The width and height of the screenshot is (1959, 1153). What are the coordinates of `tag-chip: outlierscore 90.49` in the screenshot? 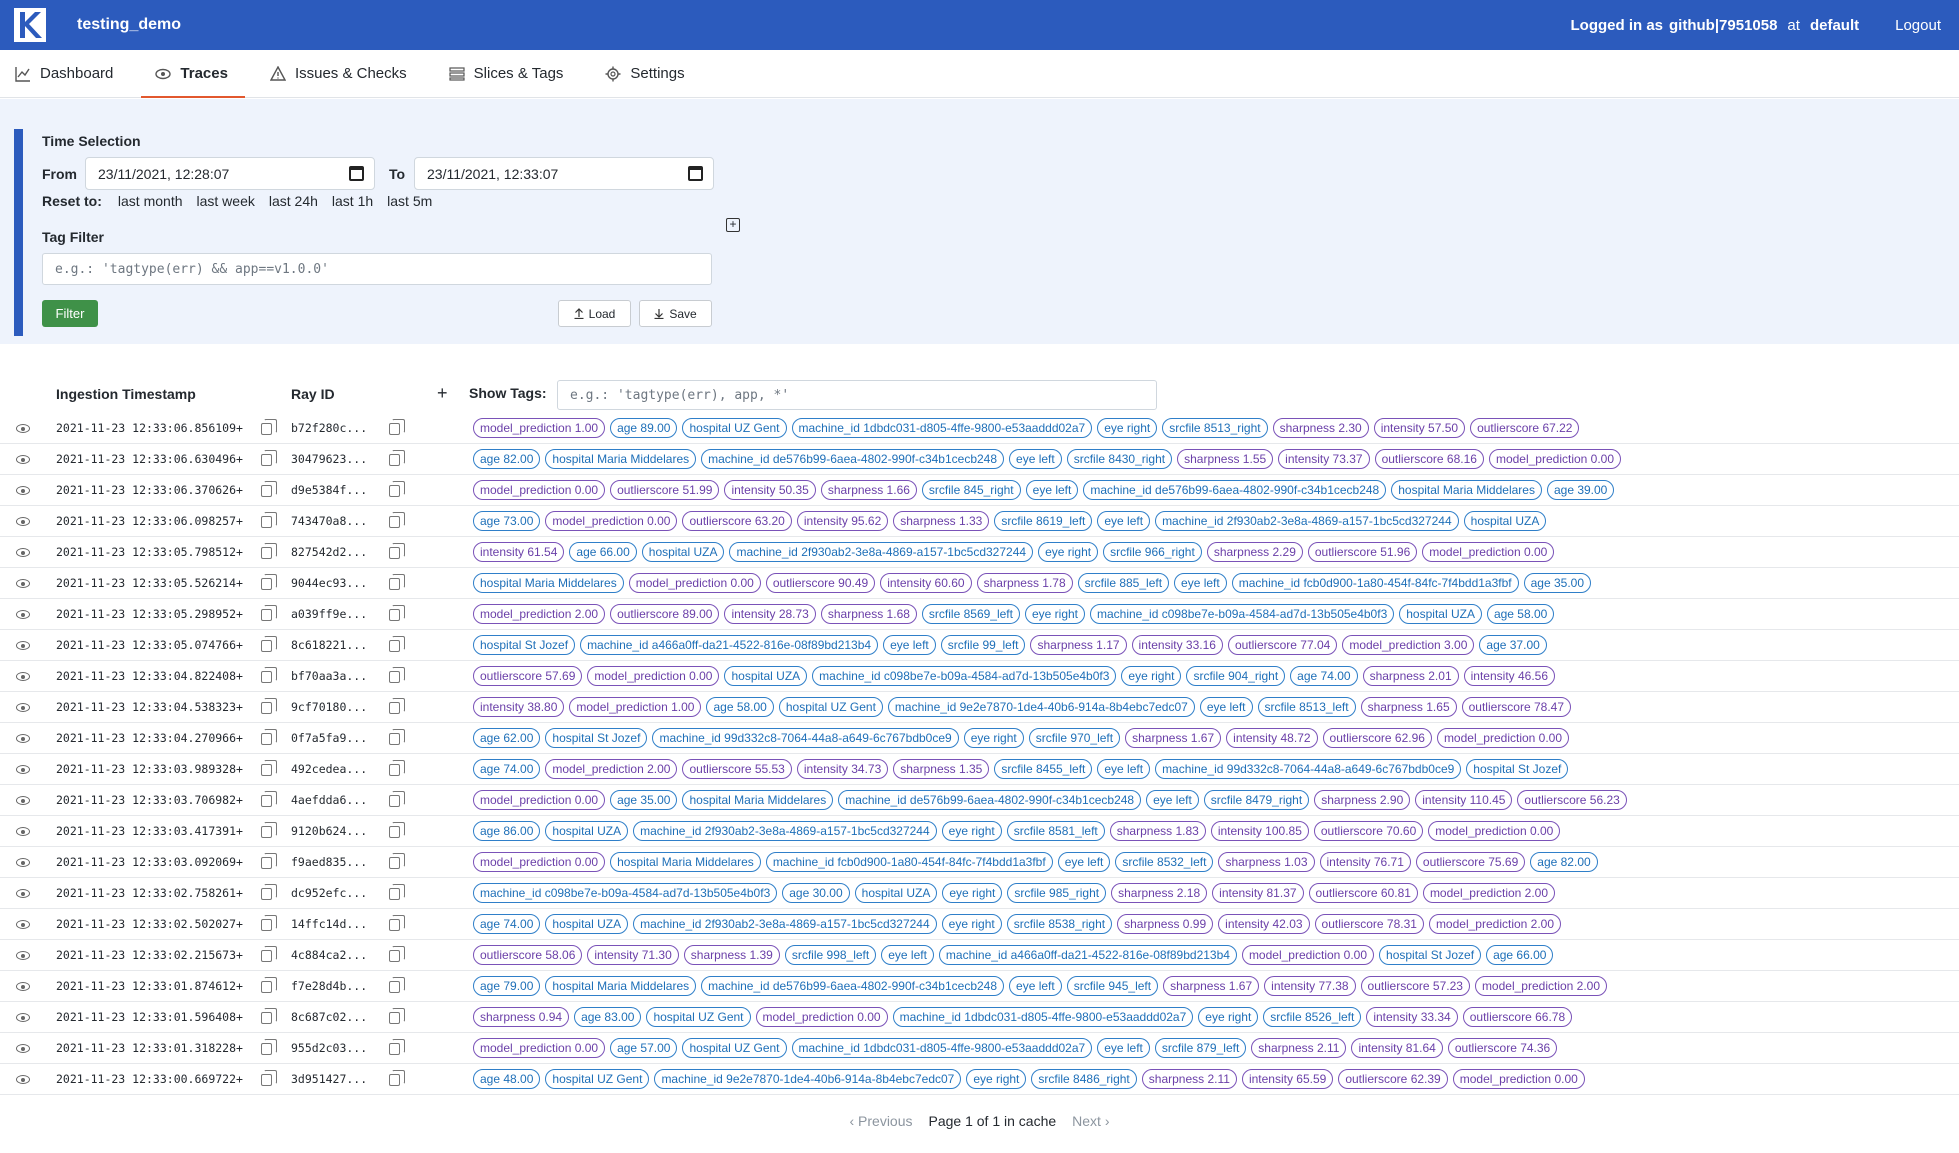 It's located at (820, 583).